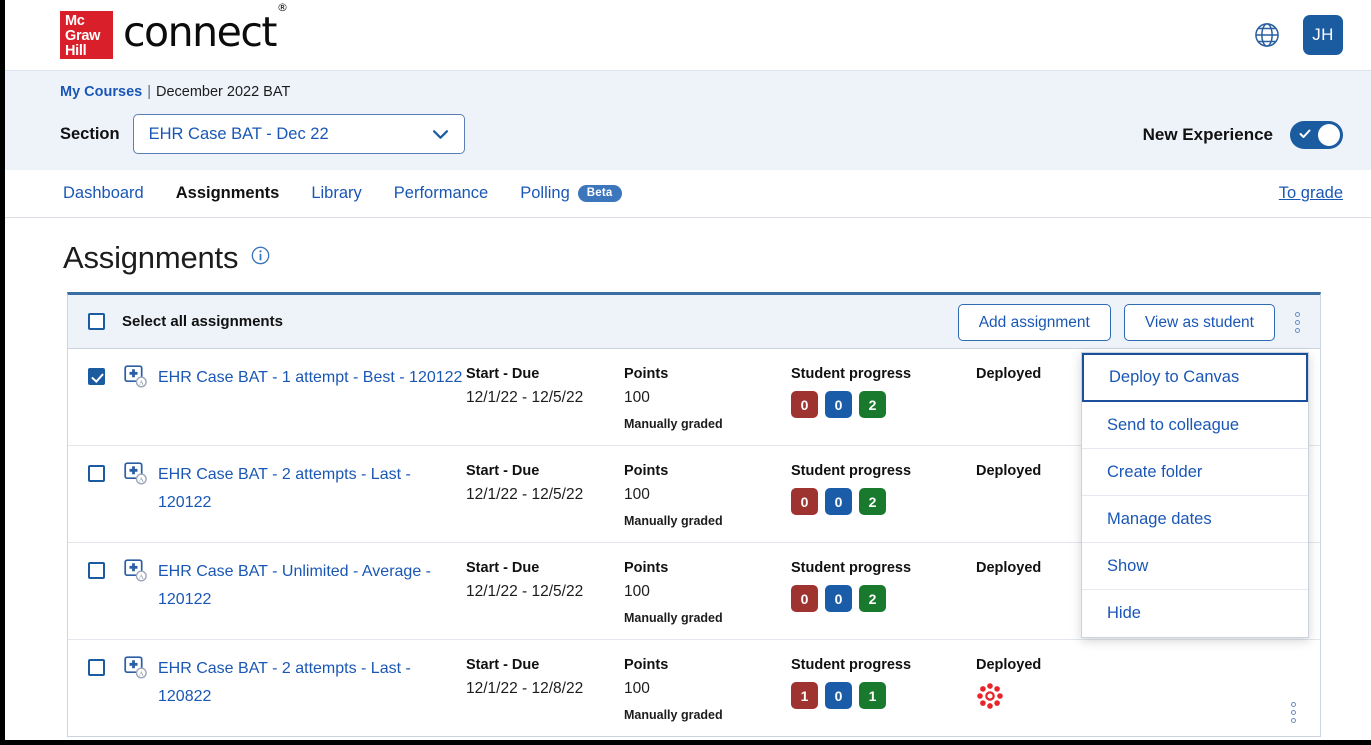 The height and width of the screenshot is (745, 1371). I want to click on breadcrumb: My Courses | December 2022 BAT, so click(701, 92).